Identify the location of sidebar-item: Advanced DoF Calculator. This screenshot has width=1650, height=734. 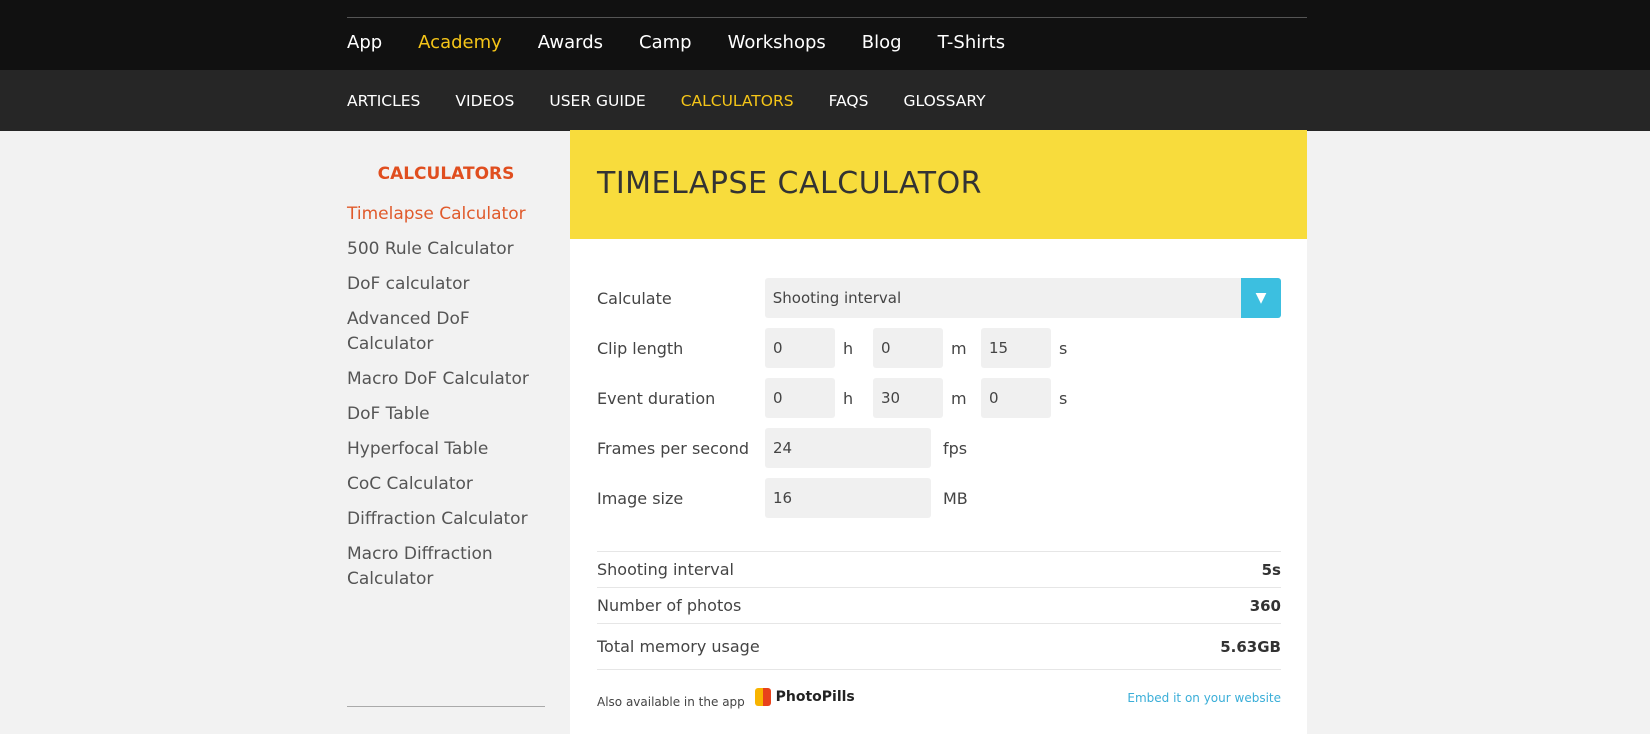
(417, 332).